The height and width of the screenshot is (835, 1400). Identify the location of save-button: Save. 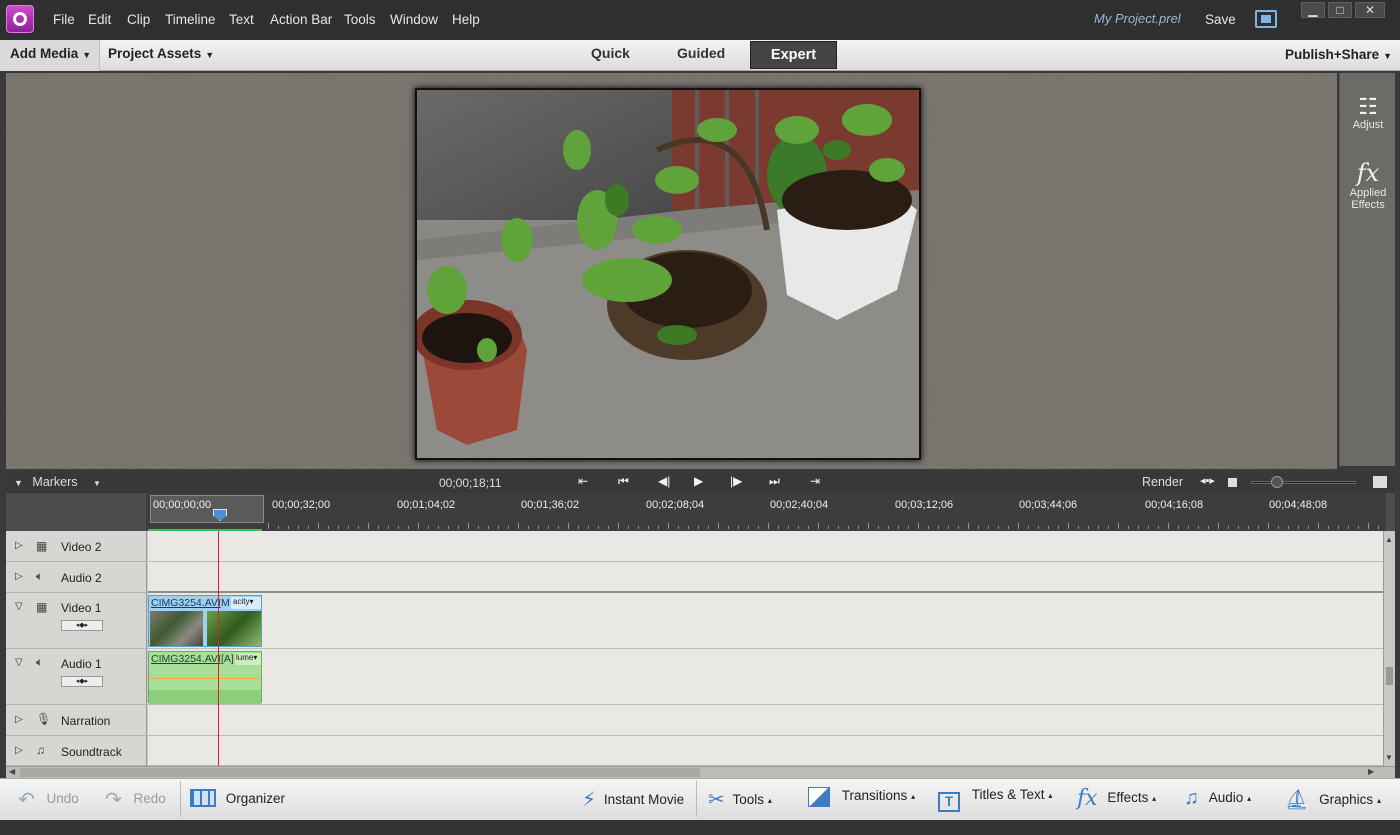
(1220, 19).